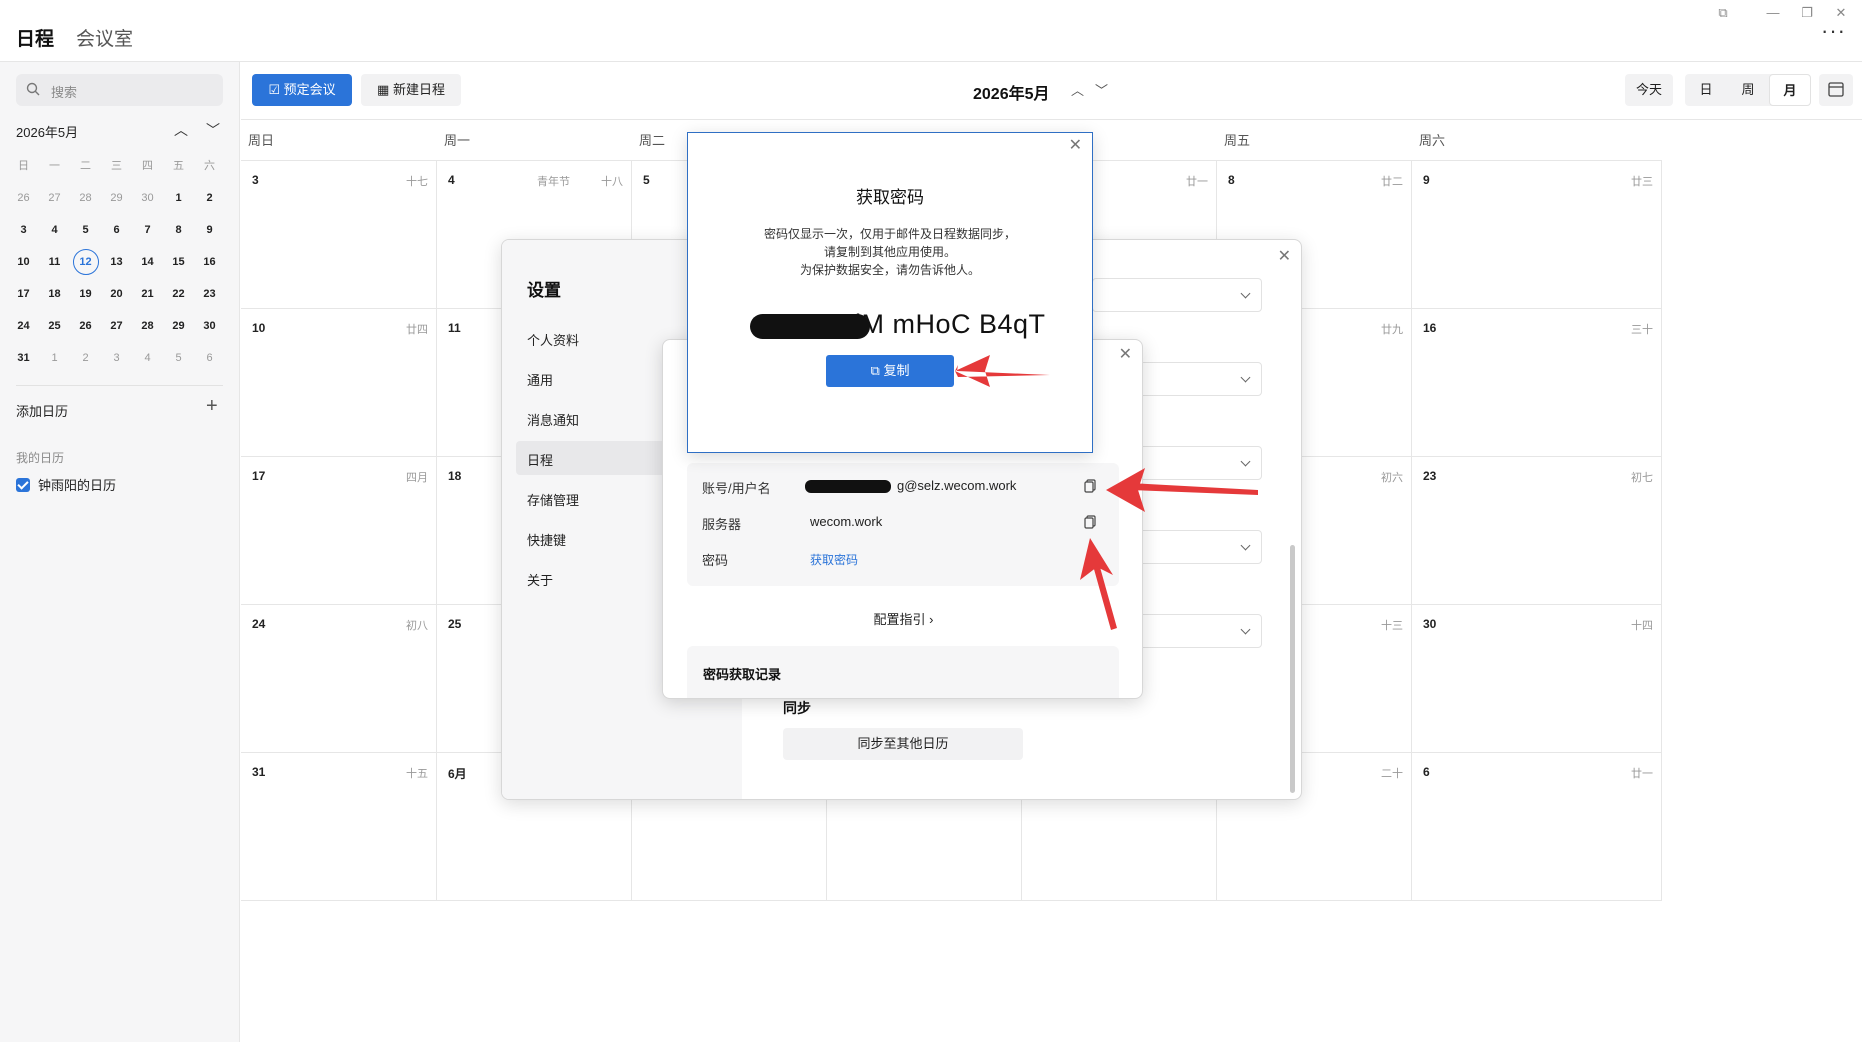 The height and width of the screenshot is (1042, 1862). What do you see at coordinates (209, 294) in the screenshot?
I see `mini-day: 23` at bounding box center [209, 294].